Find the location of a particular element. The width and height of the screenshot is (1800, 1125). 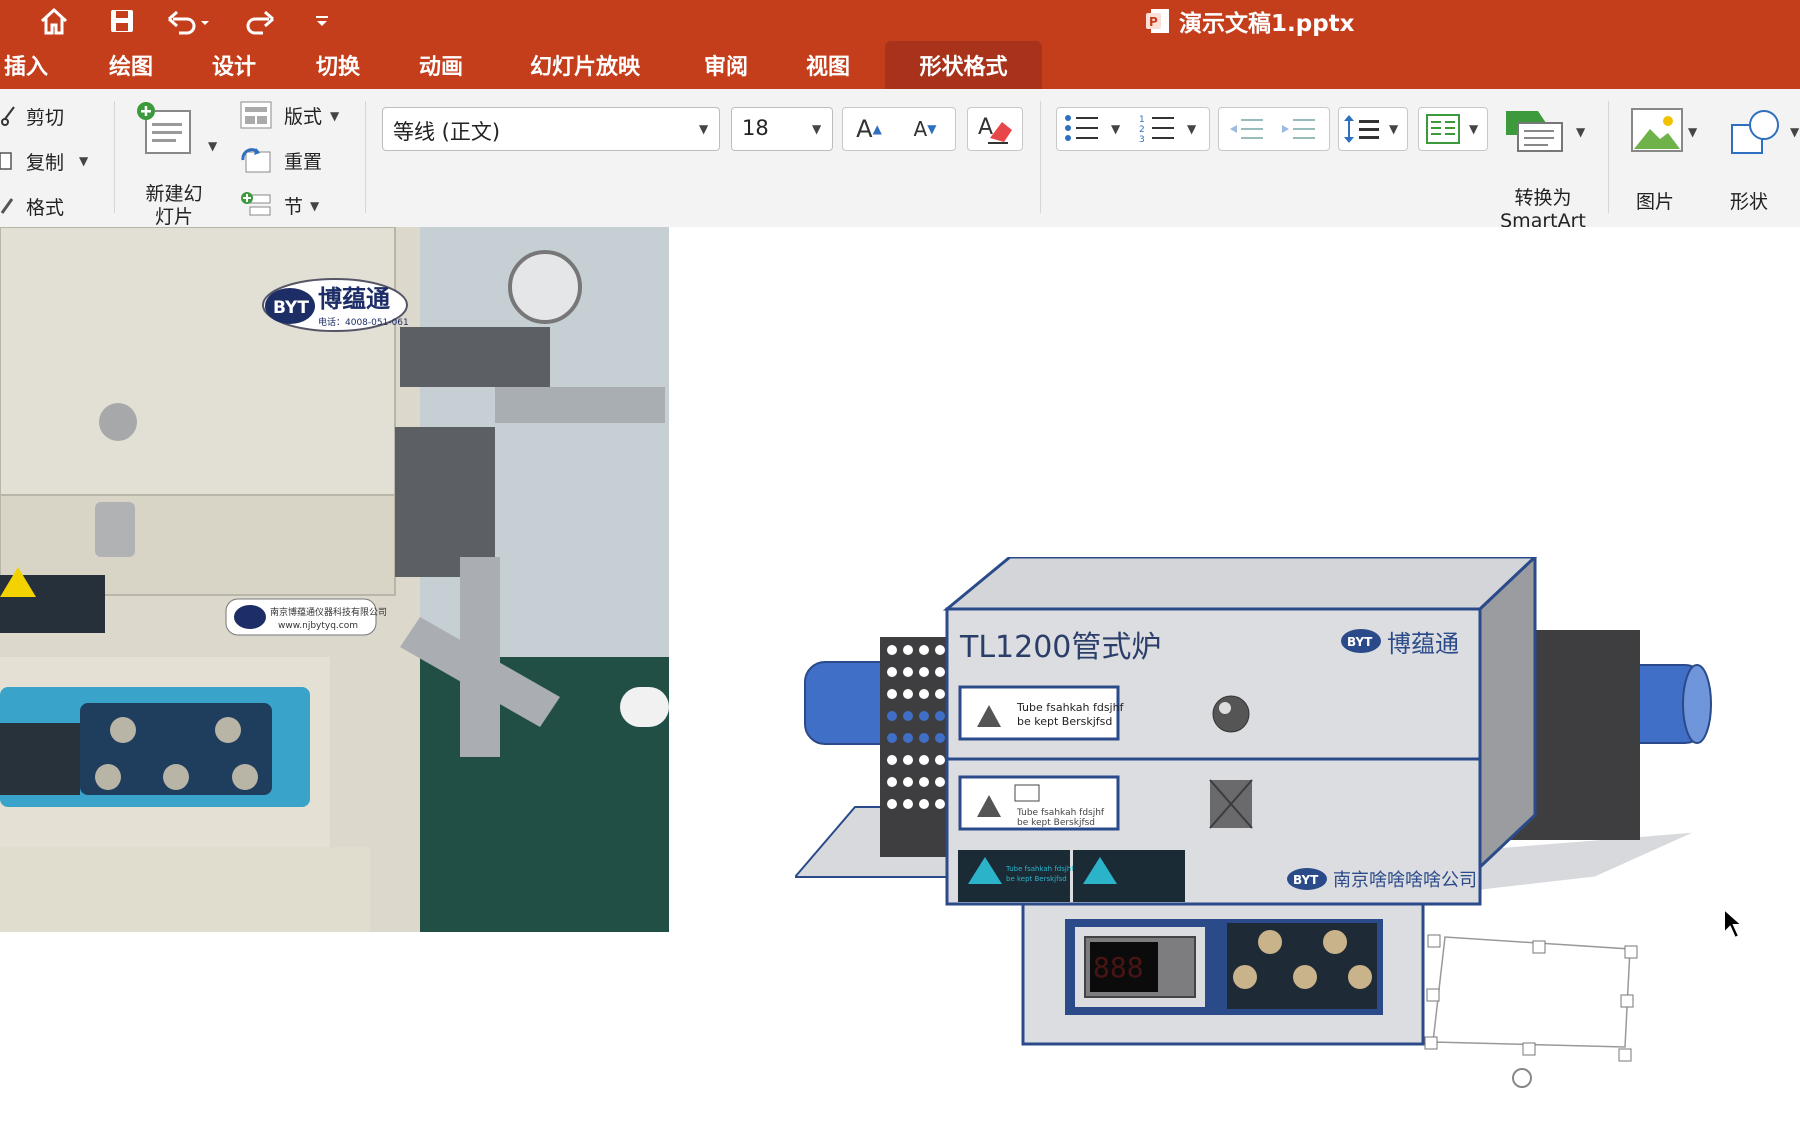

warning-2-line1: Tube fsahkah fdsjhf is located at coordinates (1060, 813).